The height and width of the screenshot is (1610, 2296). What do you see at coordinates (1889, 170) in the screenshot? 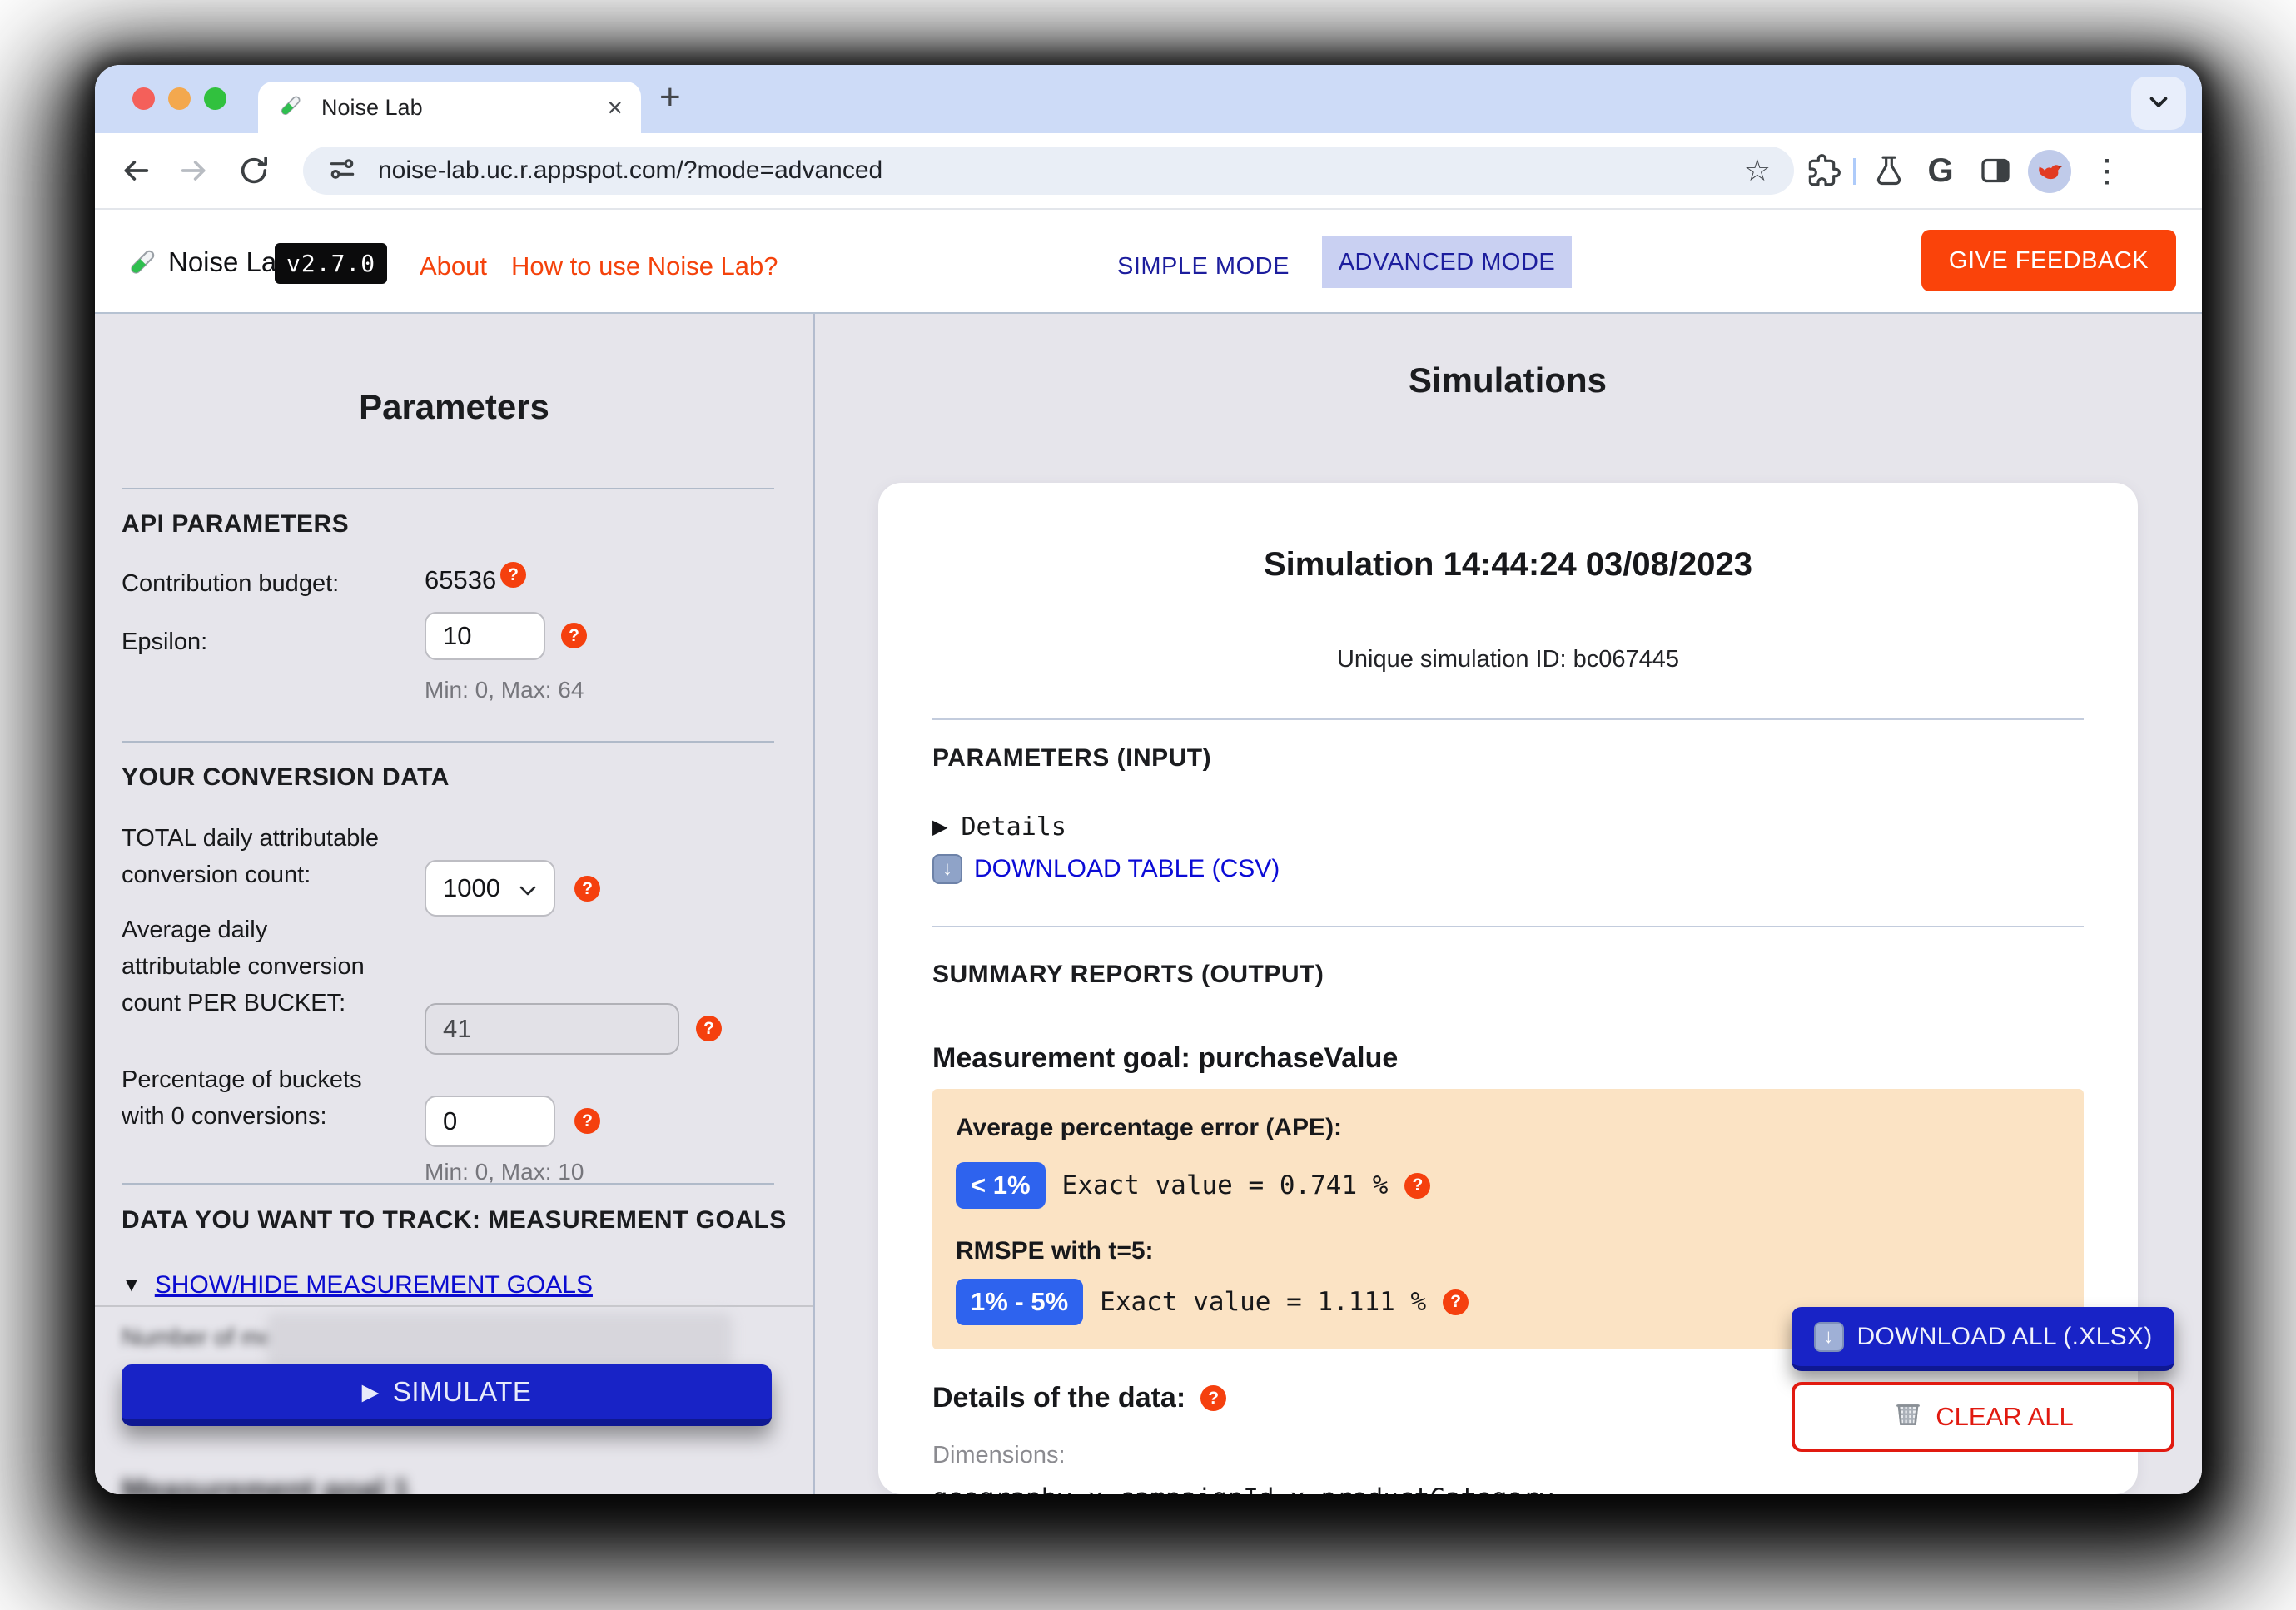
I see `flask-experiments-icon` at bounding box center [1889, 170].